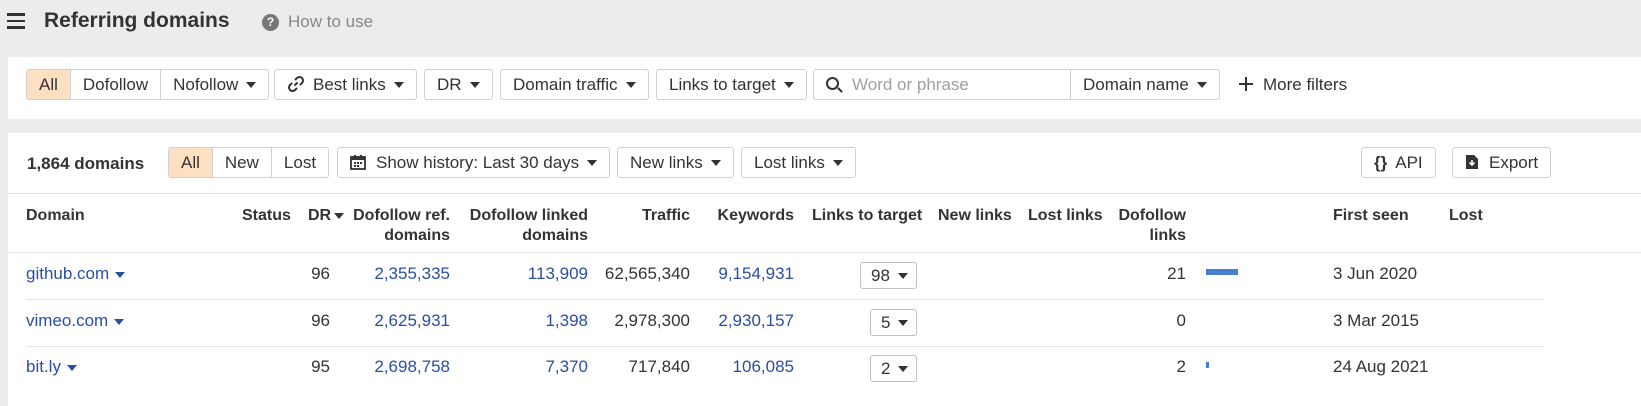 The height and width of the screenshot is (406, 1641). What do you see at coordinates (746, 321) in the screenshot?
I see `keywords-value: 2,930,157` at bounding box center [746, 321].